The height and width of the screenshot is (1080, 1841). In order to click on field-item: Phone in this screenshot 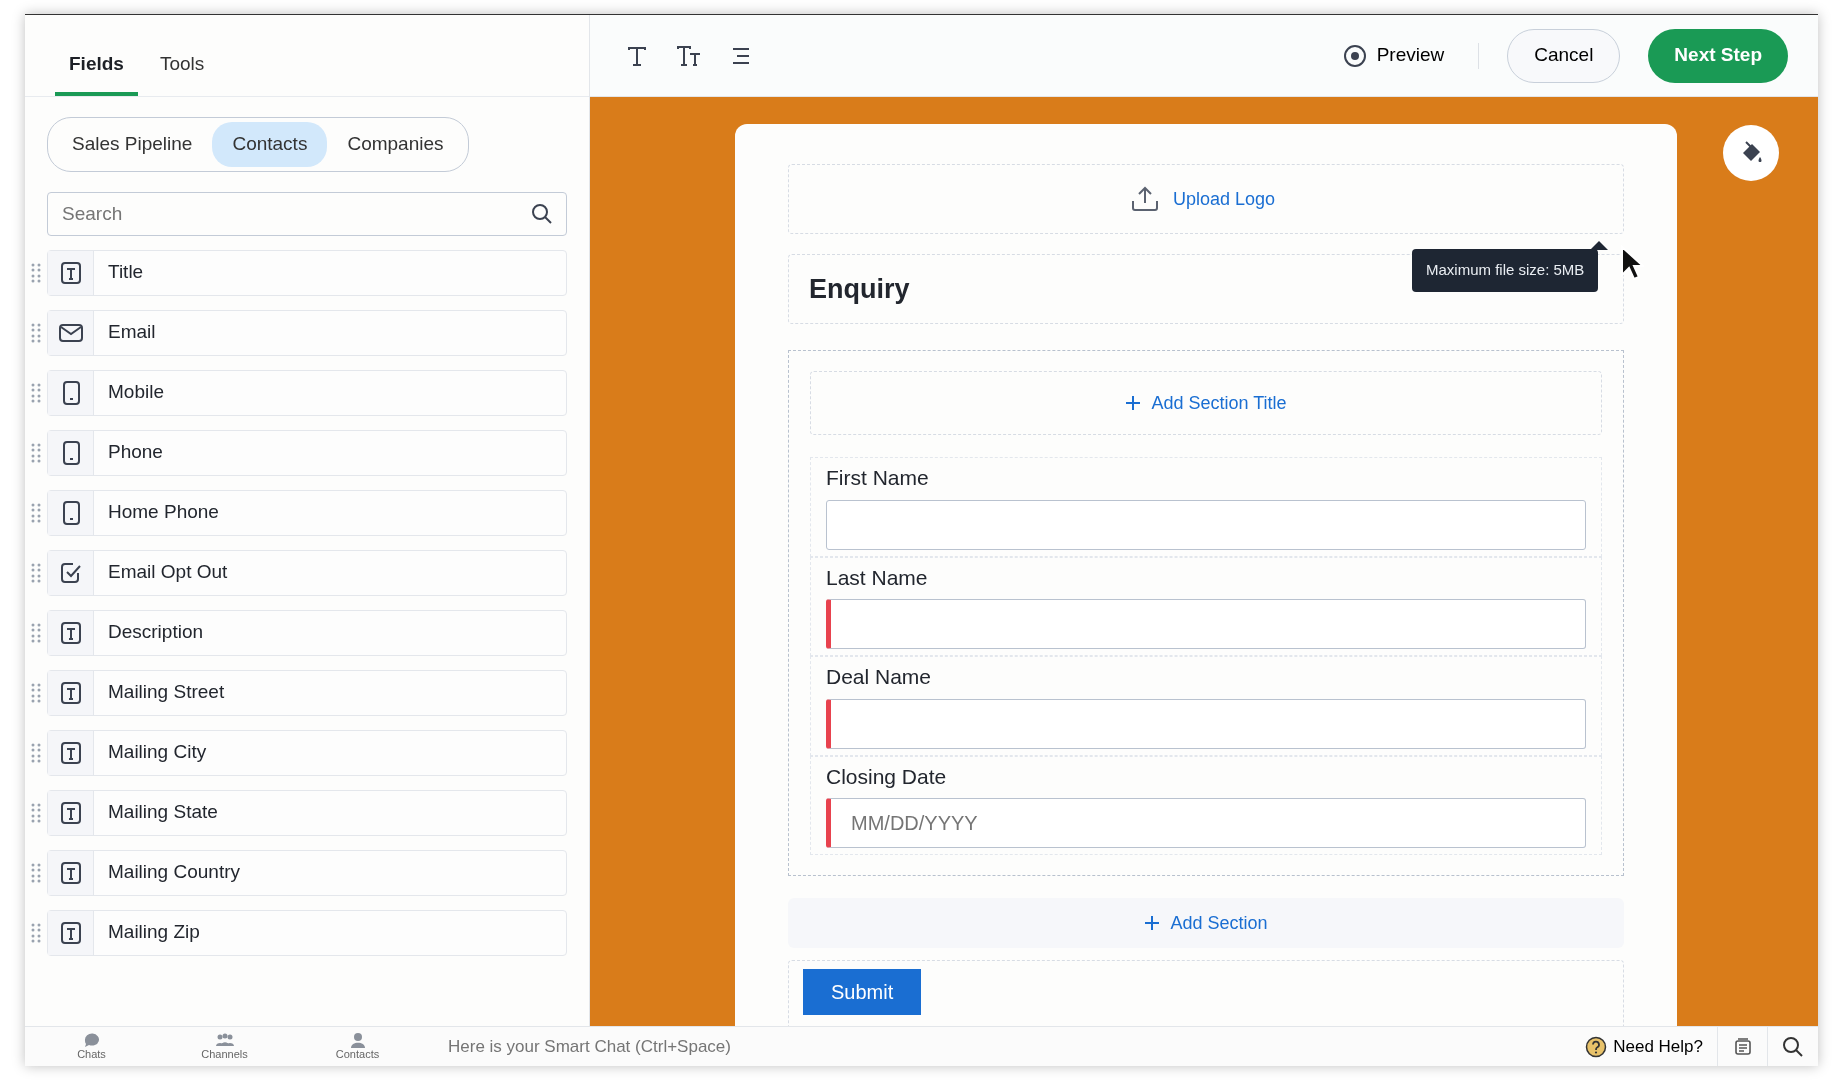, I will do `click(307, 452)`.